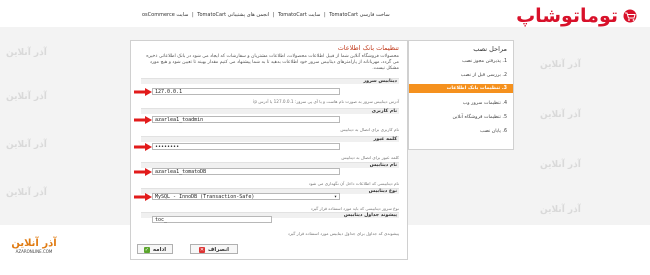 The image size is (650, 275). What do you see at coordinates (369, 129) in the screenshot?
I see `field-hint-username: نام کاربری برای اتصال به دیتابیس` at bounding box center [369, 129].